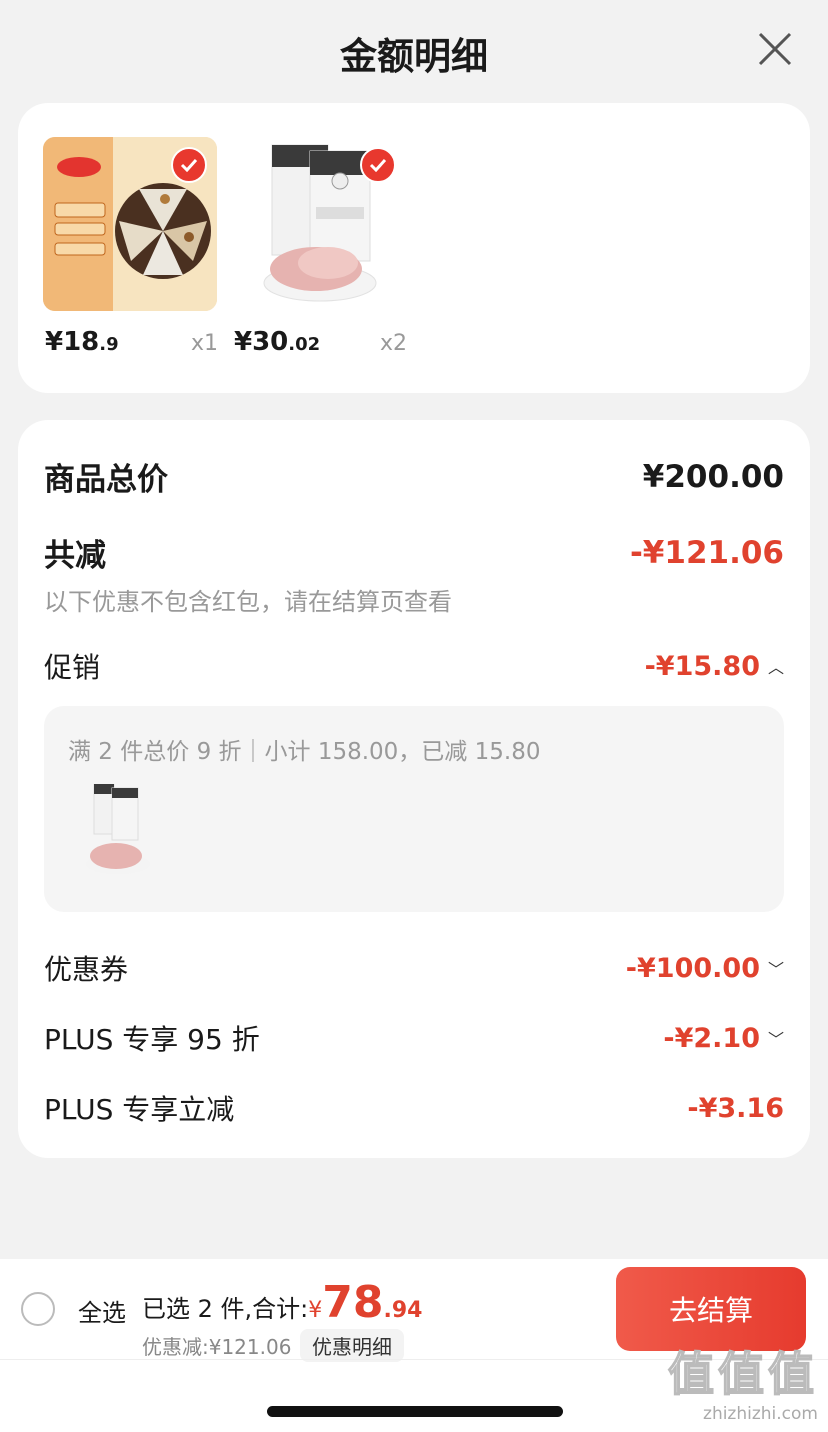  Describe the element at coordinates (714, 666) in the screenshot. I see `promo-value: -¥15.80 ︿` at that location.